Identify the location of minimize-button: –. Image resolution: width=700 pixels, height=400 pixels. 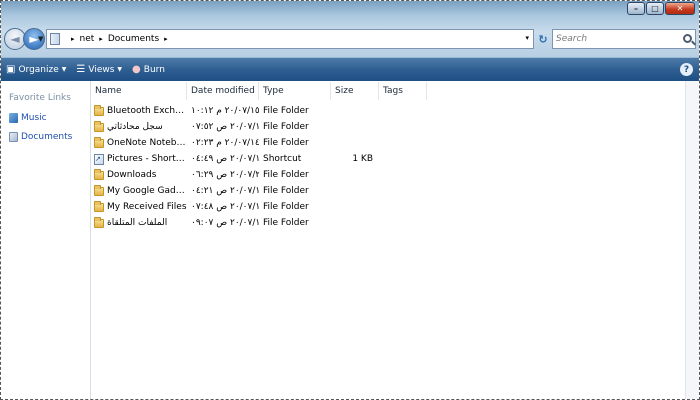
(636, 8).